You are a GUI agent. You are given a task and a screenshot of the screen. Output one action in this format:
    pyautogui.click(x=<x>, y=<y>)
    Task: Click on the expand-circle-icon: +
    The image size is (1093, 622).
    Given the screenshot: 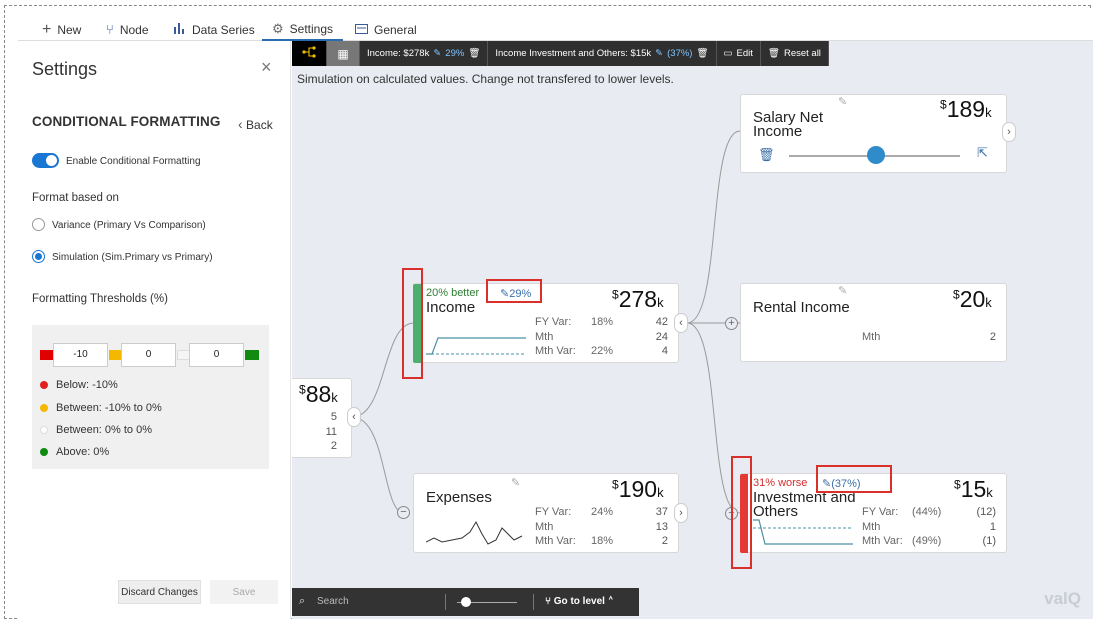 What is the action you would take?
    pyautogui.click(x=731, y=323)
    